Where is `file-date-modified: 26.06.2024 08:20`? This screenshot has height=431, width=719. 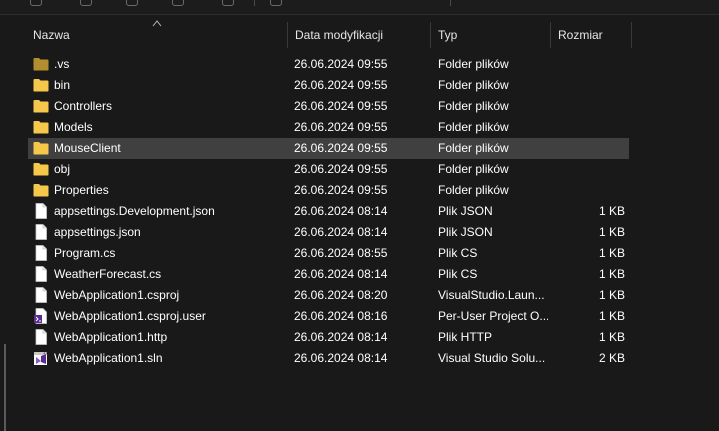 file-date-modified: 26.06.2024 08:20 is located at coordinates (341, 295).